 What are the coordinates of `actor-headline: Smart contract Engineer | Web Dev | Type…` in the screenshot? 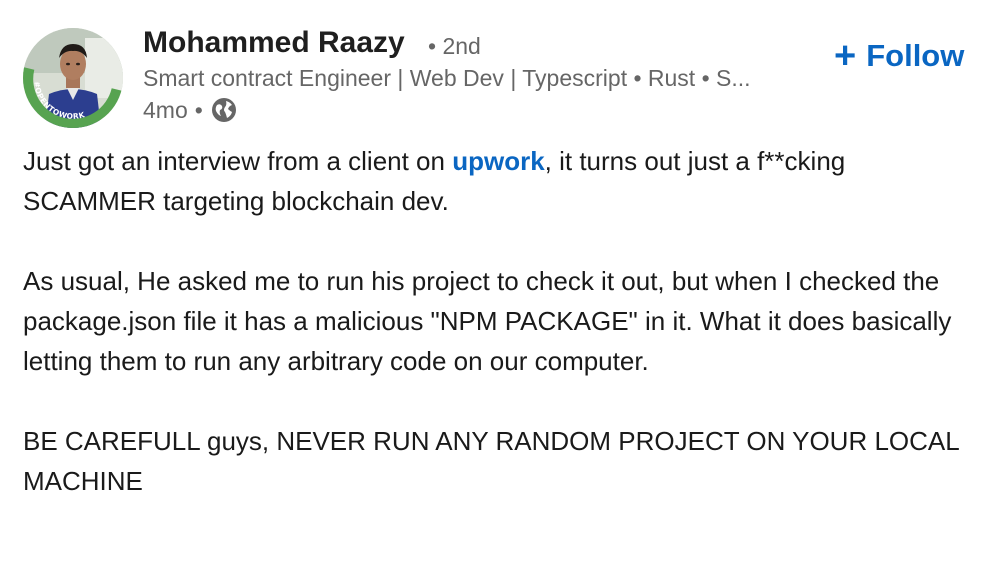 It's located at (483, 78).